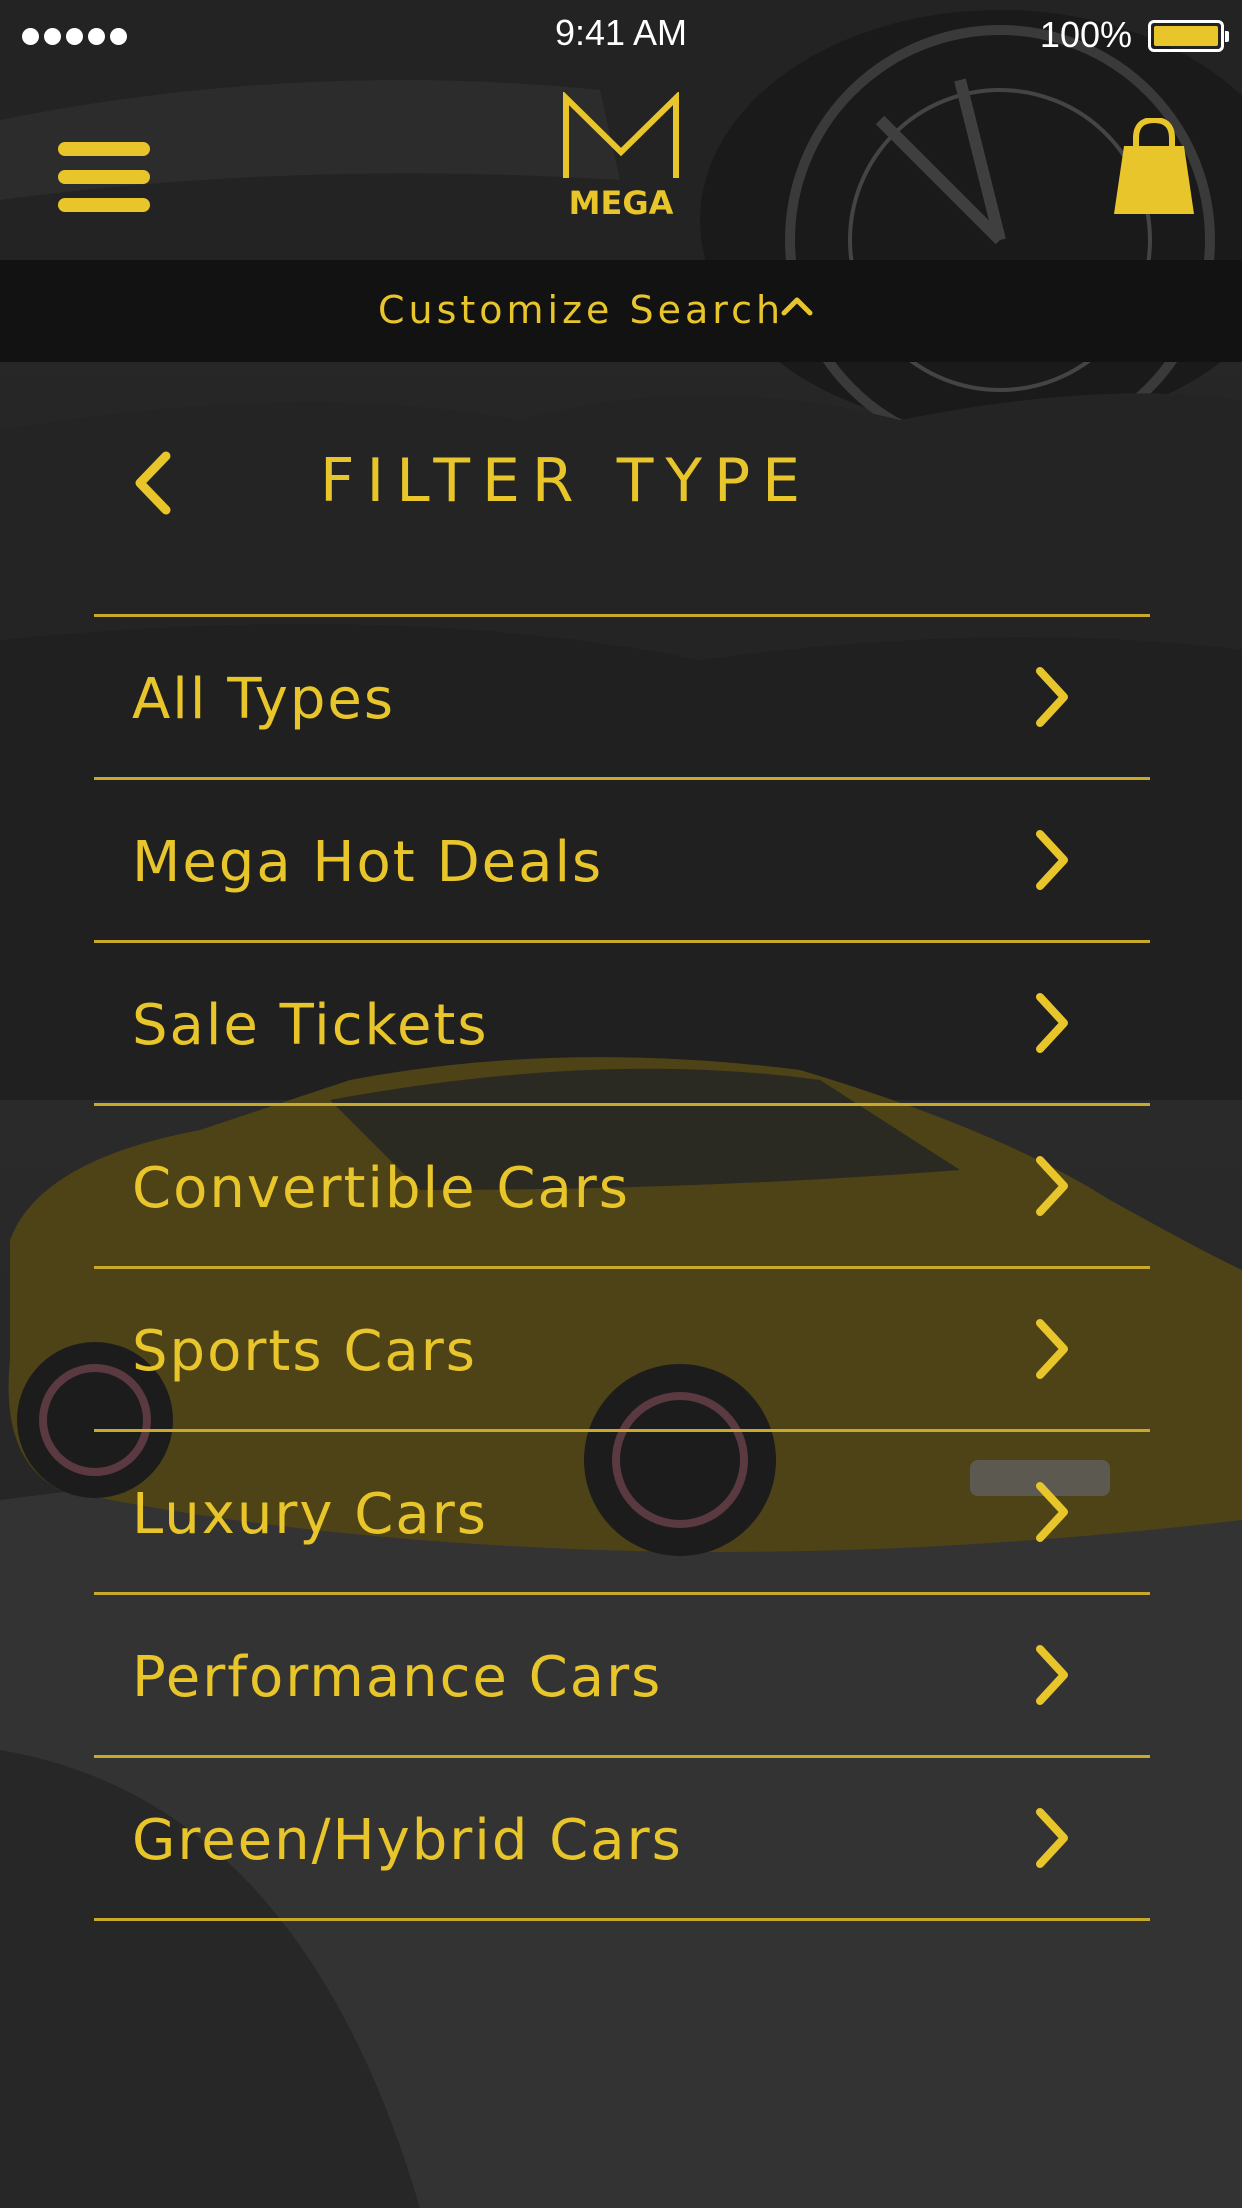 Image resolution: width=1242 pixels, height=2208 pixels. I want to click on customize-search-bar: Customize Search, so click(621, 311).